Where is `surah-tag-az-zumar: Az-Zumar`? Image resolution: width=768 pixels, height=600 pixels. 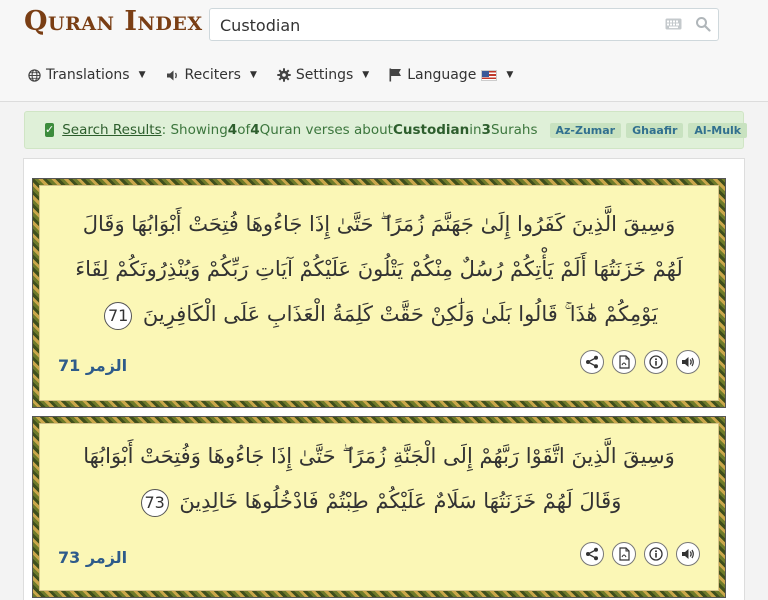 surah-tag-az-zumar: Az-Zumar is located at coordinates (585, 130).